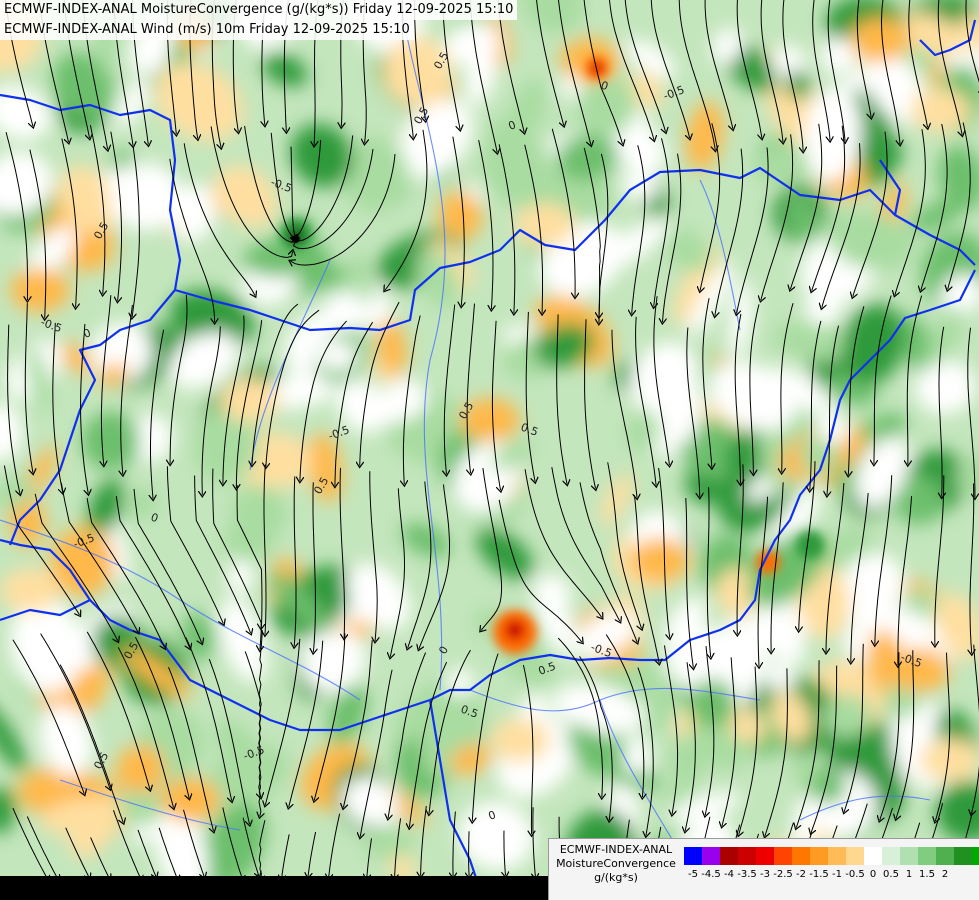 The width and height of the screenshot is (979, 900). Describe the element at coordinates (616, 877) in the screenshot. I see `legend-unit: g/(kg*s)` at that location.